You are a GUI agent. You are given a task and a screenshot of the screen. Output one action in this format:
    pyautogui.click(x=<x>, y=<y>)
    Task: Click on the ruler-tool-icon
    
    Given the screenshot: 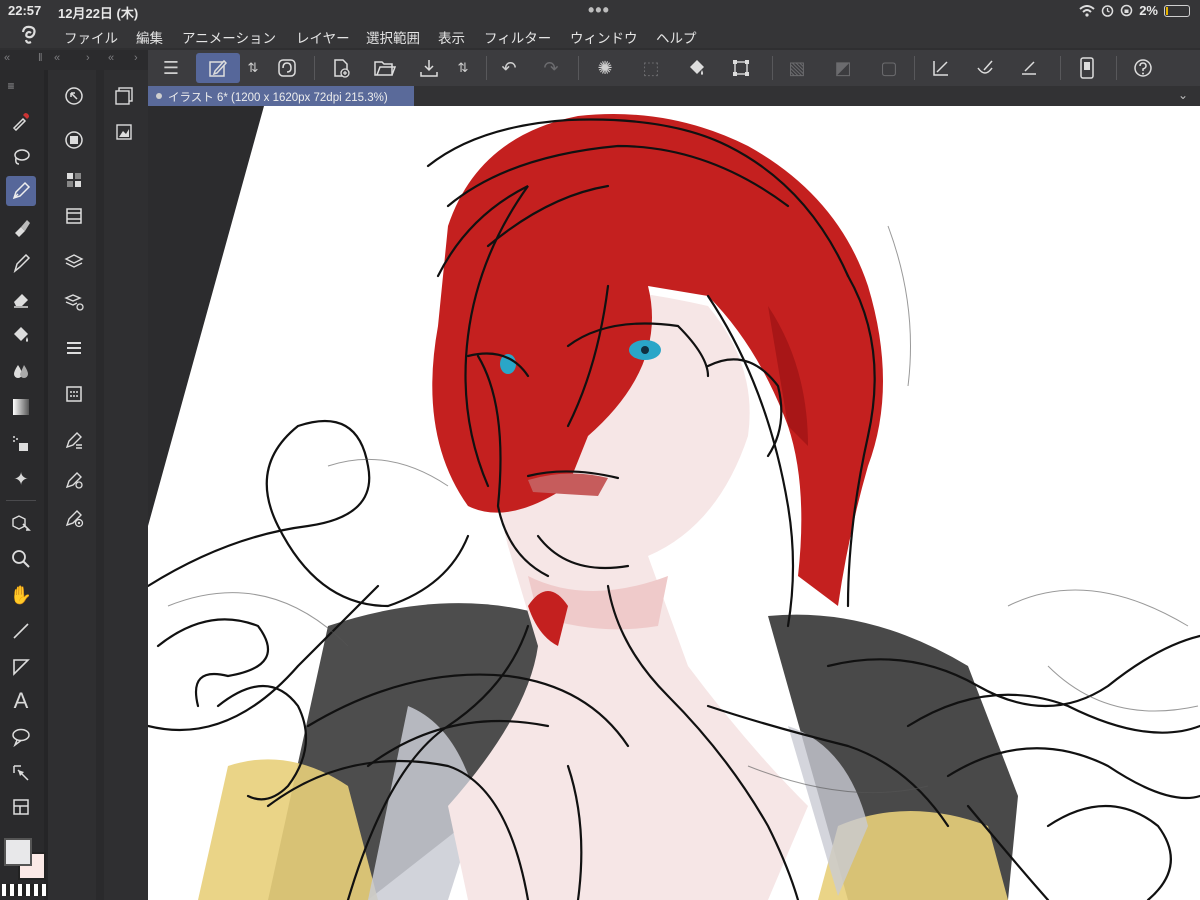 What is the action you would take?
    pyautogui.click(x=21, y=807)
    